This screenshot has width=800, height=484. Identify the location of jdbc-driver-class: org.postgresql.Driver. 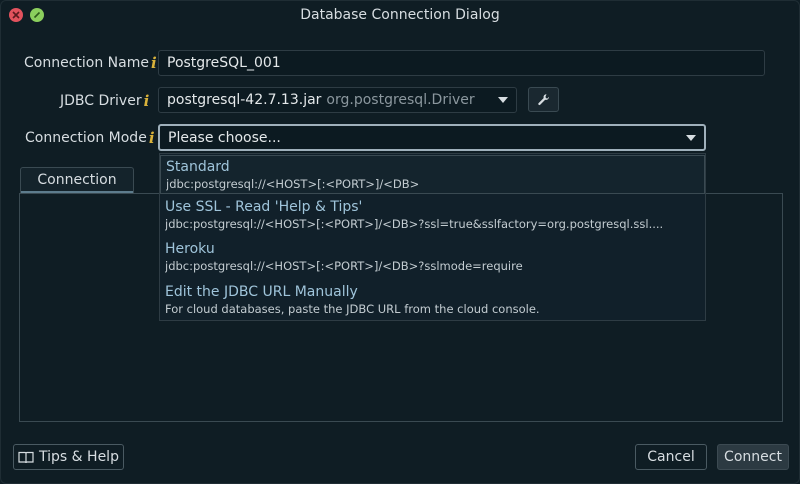
(400, 100).